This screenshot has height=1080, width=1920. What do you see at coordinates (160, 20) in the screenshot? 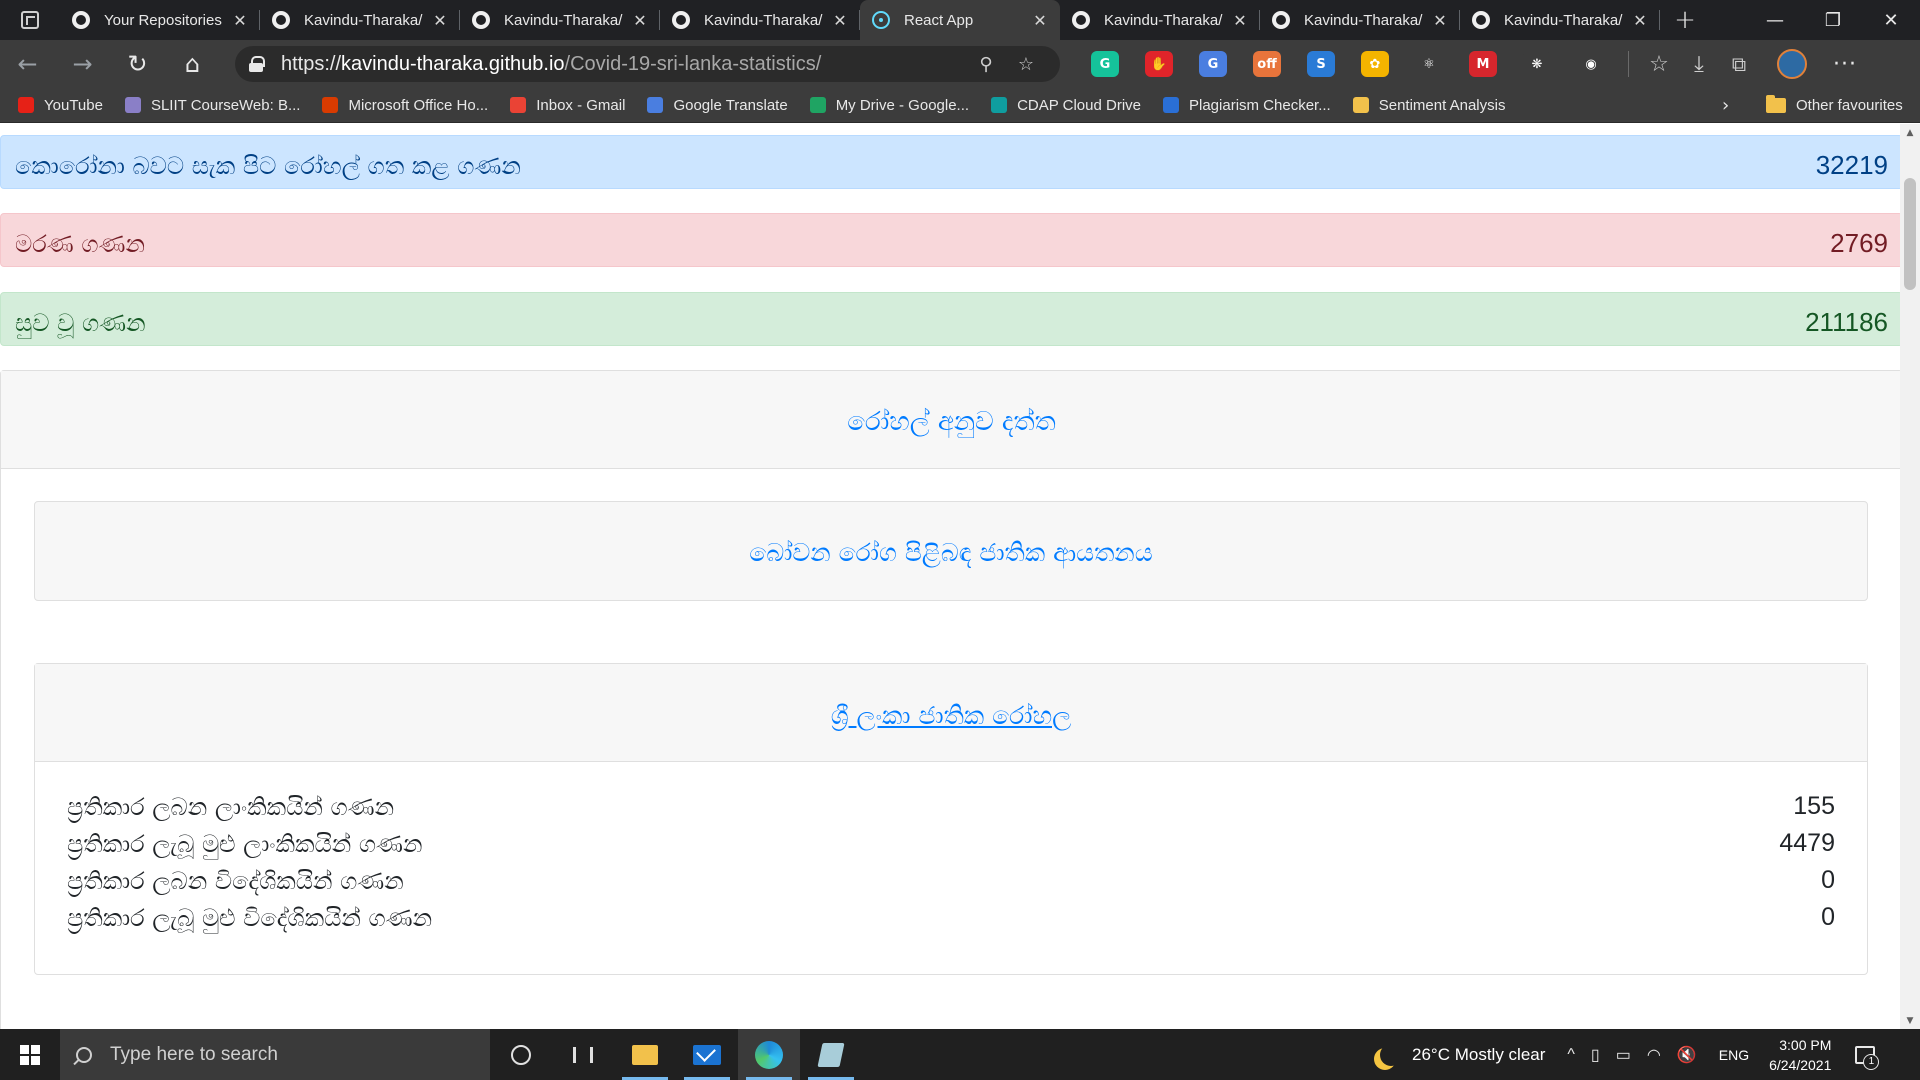
I see `browser-tab: Your Repositories ✕` at bounding box center [160, 20].